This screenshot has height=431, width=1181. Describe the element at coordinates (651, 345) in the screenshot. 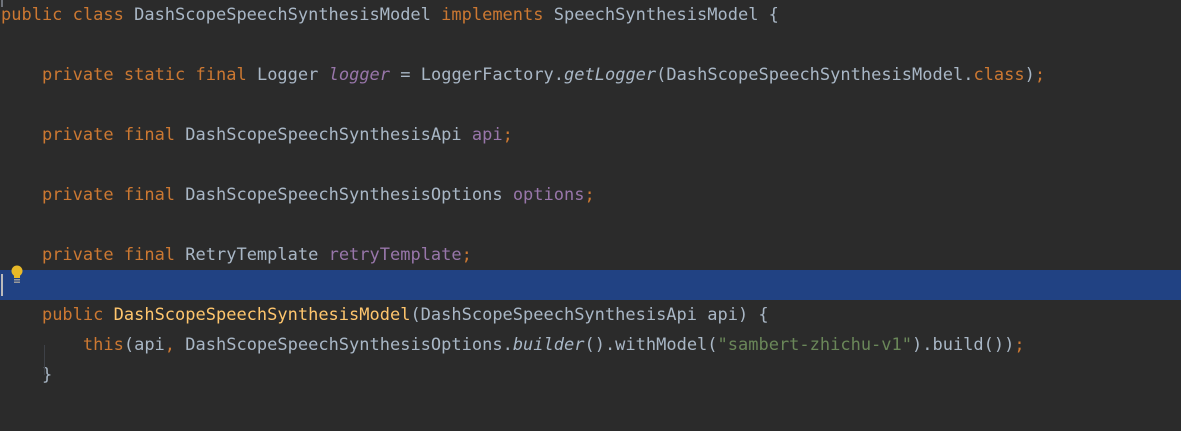

I see `code-token: ().withModel(` at that location.